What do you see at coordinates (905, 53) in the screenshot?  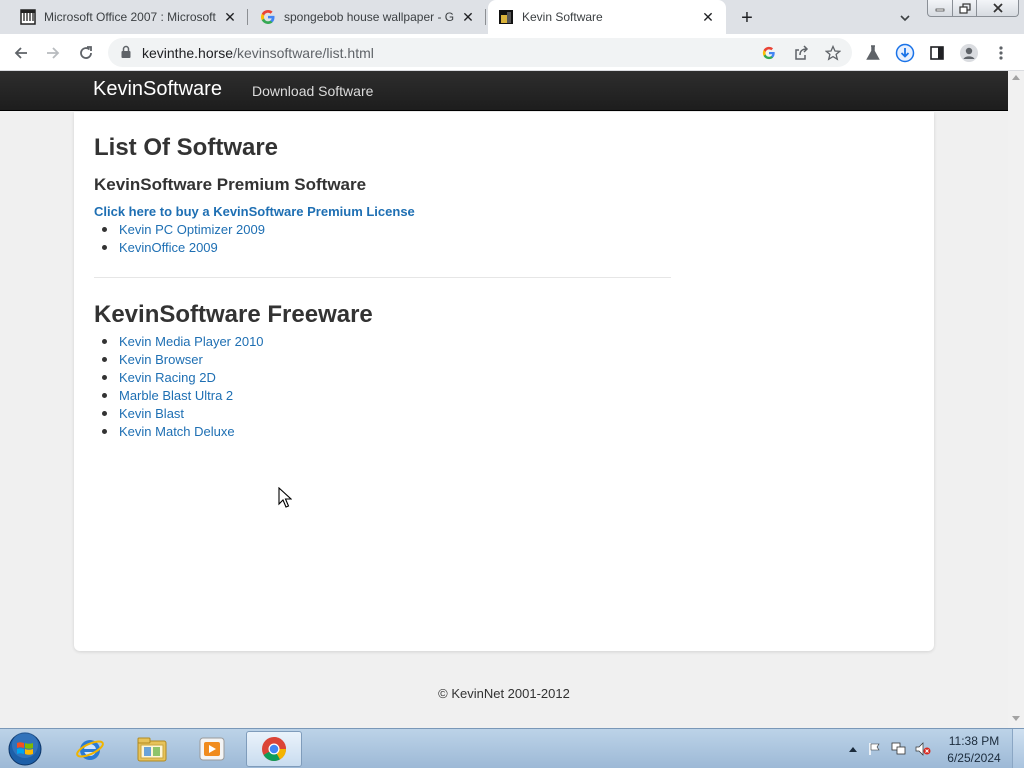 I see `download-icon` at bounding box center [905, 53].